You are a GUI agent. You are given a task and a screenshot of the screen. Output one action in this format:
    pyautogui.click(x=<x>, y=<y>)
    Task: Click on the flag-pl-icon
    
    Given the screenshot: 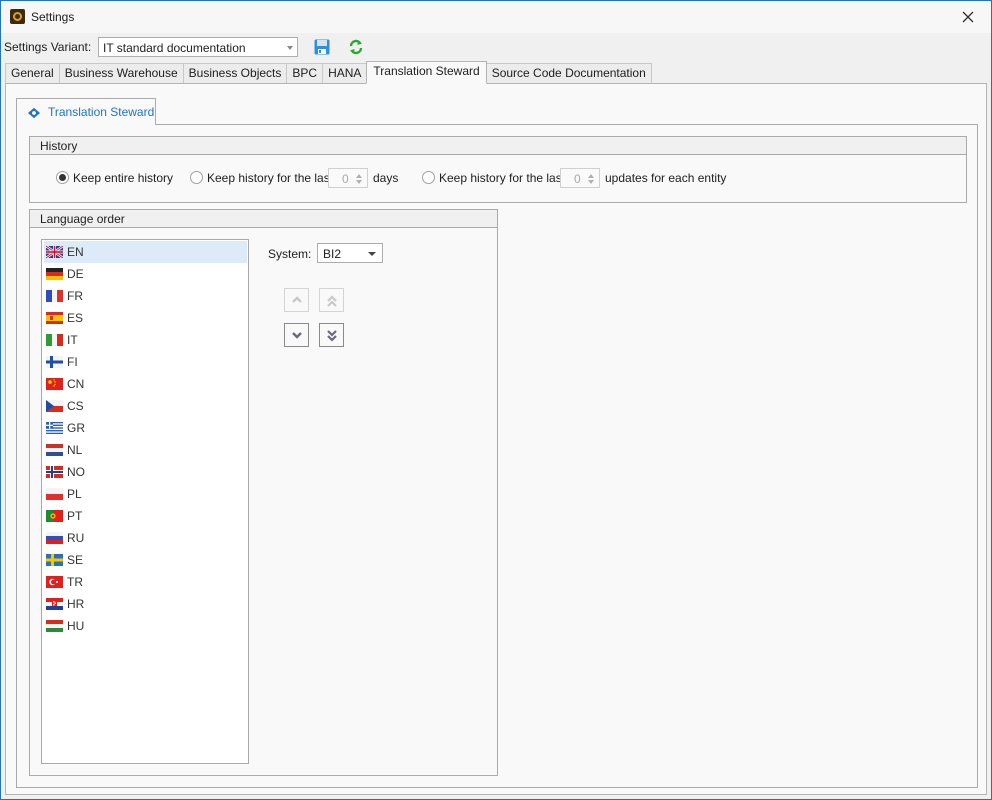 What is the action you would take?
    pyautogui.click(x=54, y=494)
    